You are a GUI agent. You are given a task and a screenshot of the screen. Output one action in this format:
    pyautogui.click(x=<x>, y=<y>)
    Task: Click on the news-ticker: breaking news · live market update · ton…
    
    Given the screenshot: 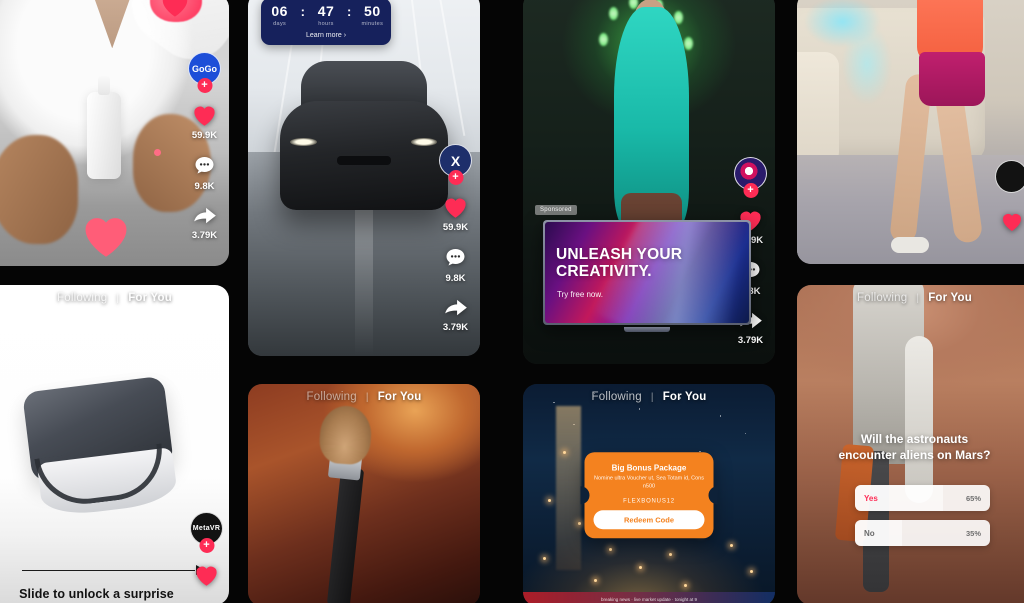 What is the action you would take?
    pyautogui.click(x=649, y=597)
    